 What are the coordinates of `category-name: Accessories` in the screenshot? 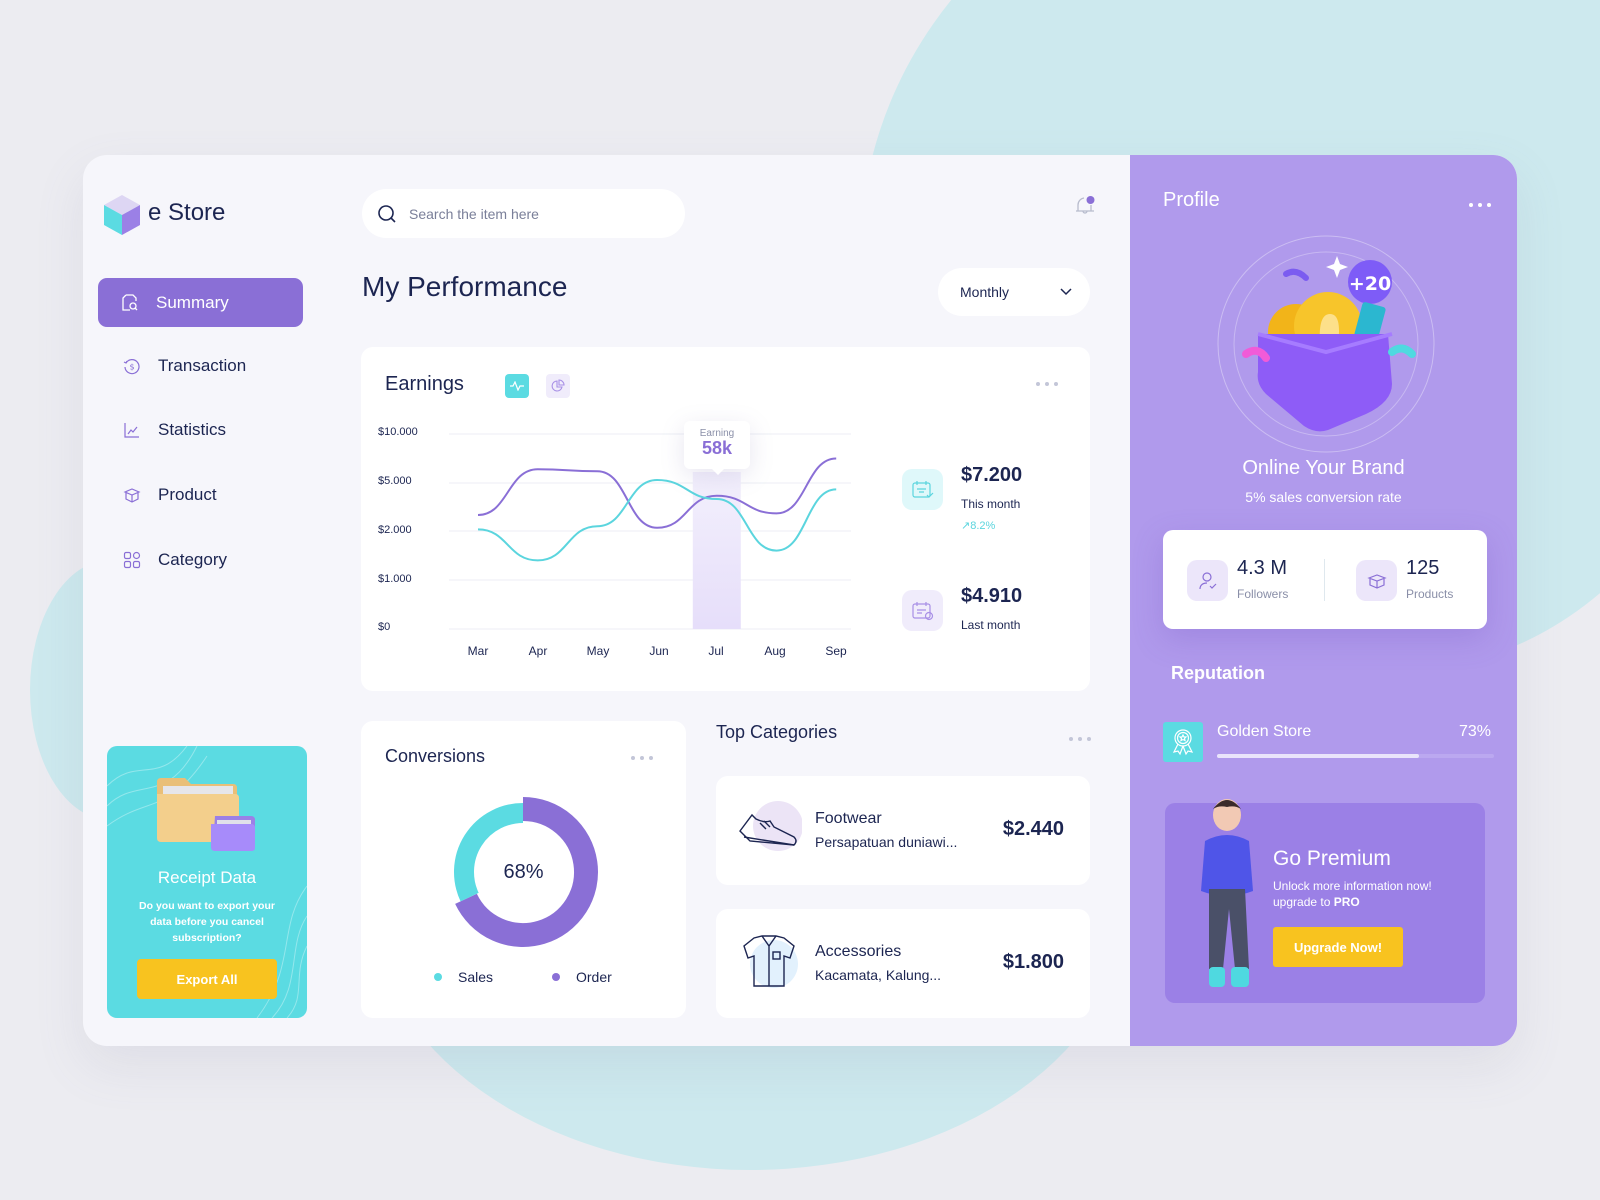 It's located at (858, 951).